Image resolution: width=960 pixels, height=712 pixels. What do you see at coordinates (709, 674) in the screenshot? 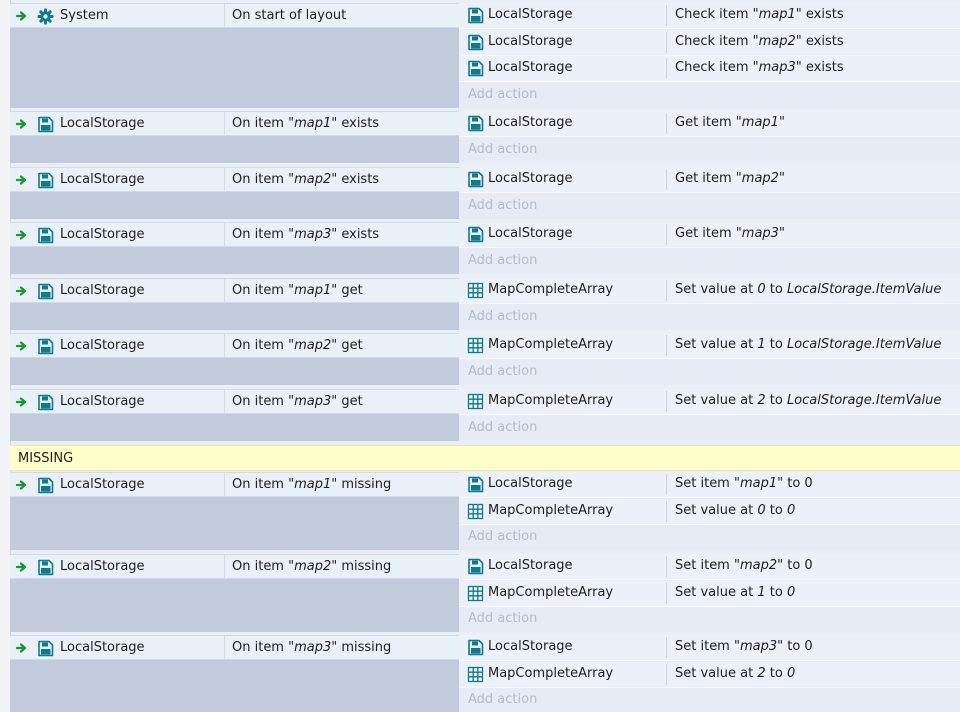
I see `action-row: MapCompleteArray Set value at 2 to 0` at bounding box center [709, 674].